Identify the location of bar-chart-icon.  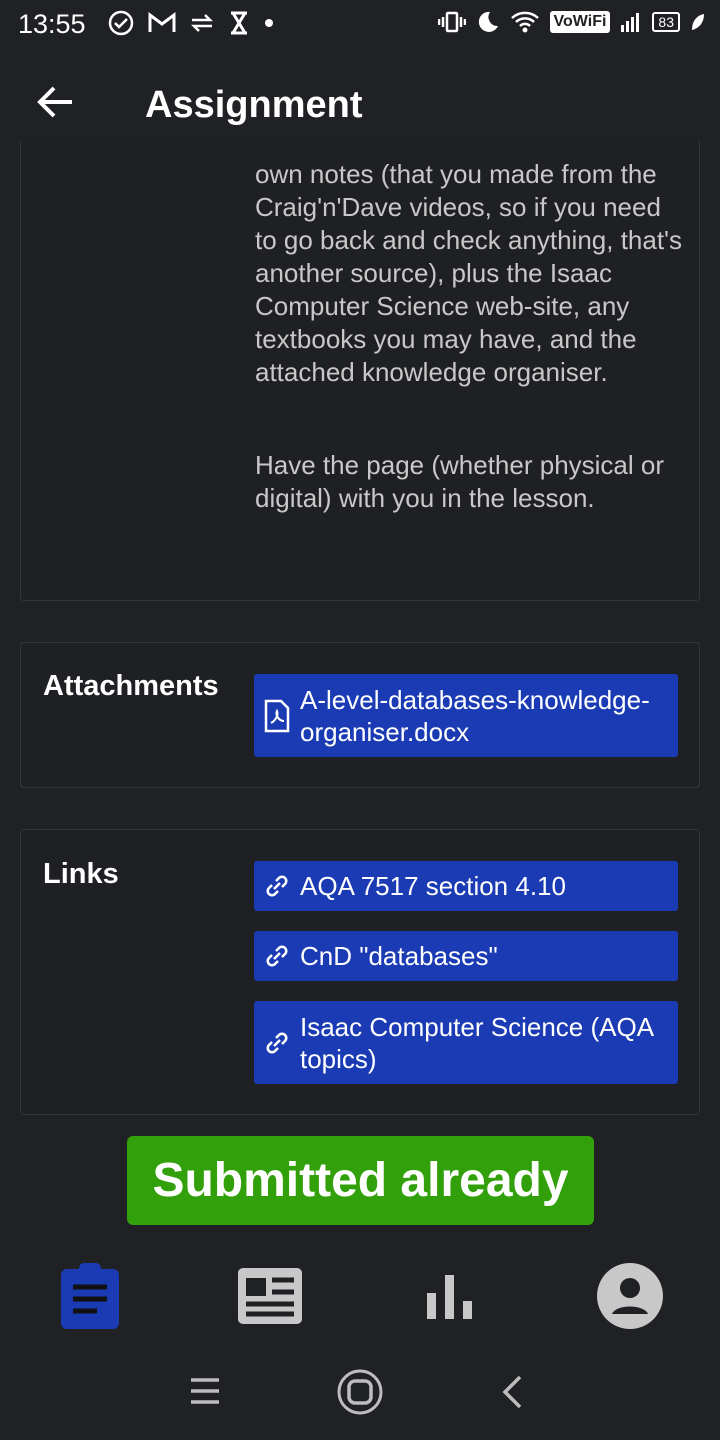
(450, 1298).